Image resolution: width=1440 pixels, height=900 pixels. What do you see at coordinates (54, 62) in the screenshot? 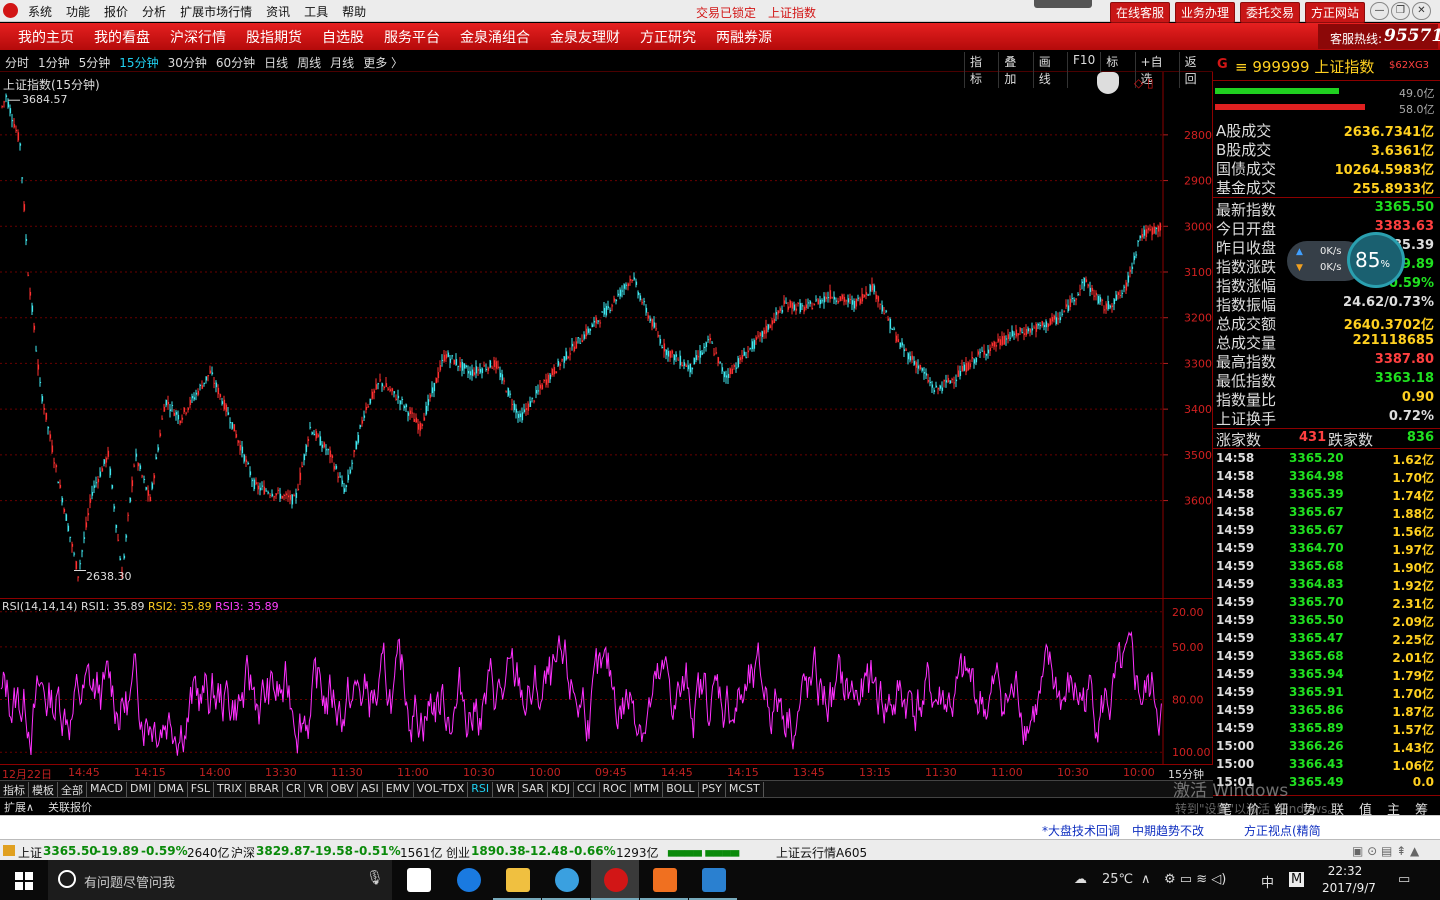
I see `period-tab: 1分钟` at bounding box center [54, 62].